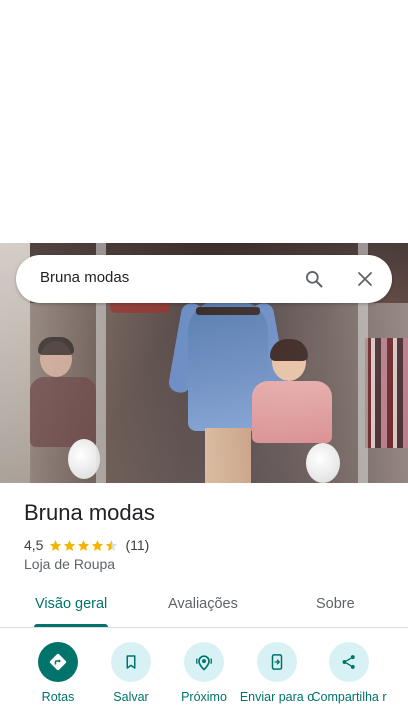 This screenshot has width=408, height=726. I want to click on bookmark-icon, so click(131, 662).